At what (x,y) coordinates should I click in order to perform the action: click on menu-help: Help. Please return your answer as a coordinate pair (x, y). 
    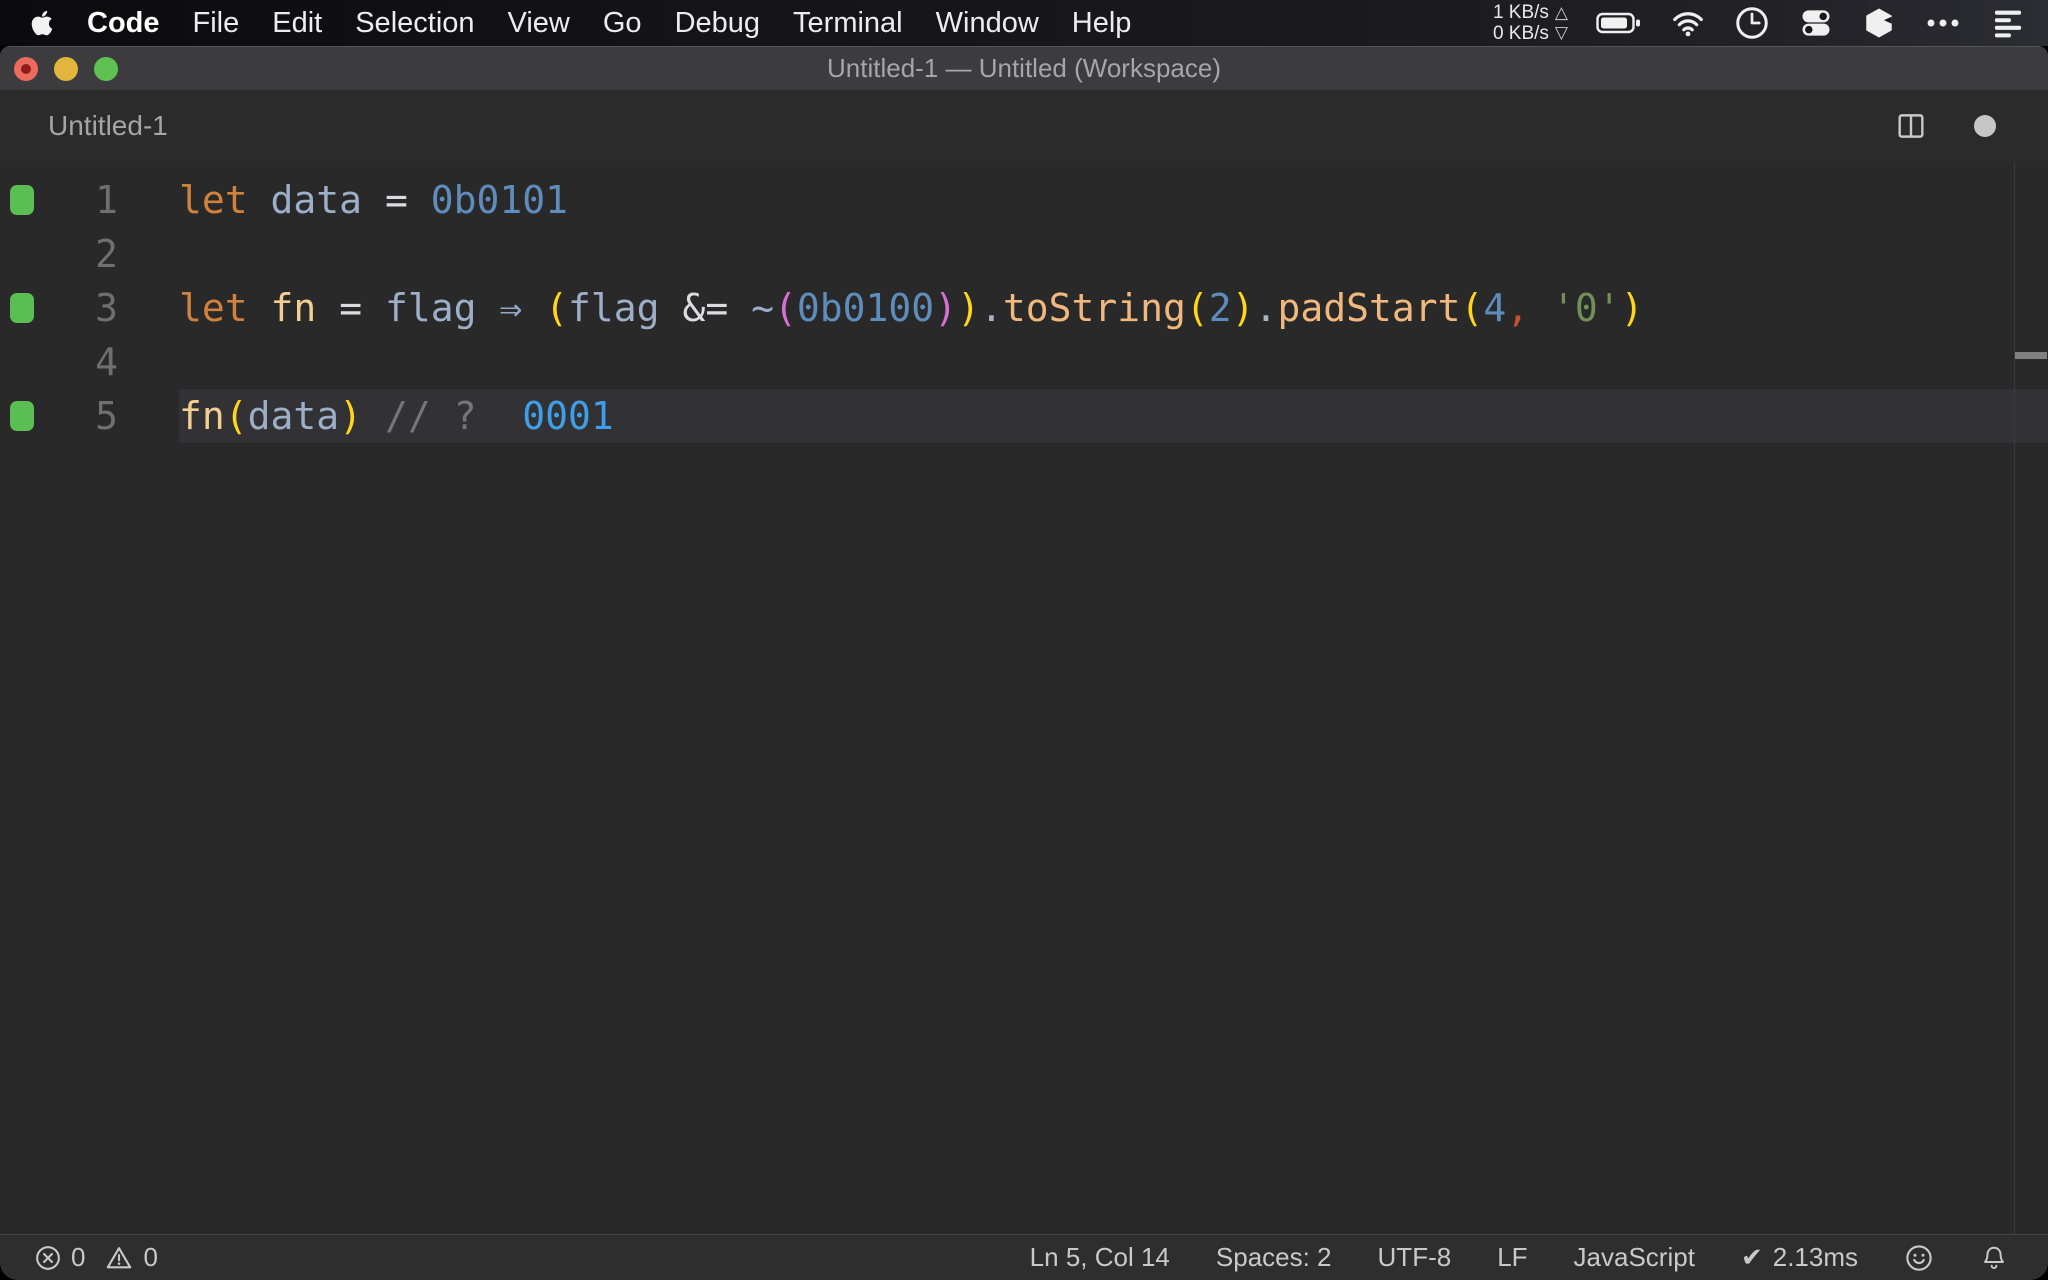
    Looking at the image, I should click on (1102, 23).